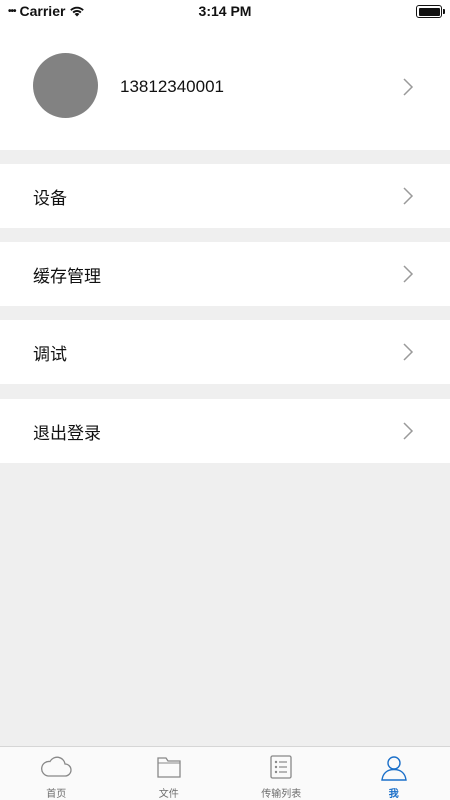 The image size is (450, 800). I want to click on tab-me: 我, so click(394, 773).